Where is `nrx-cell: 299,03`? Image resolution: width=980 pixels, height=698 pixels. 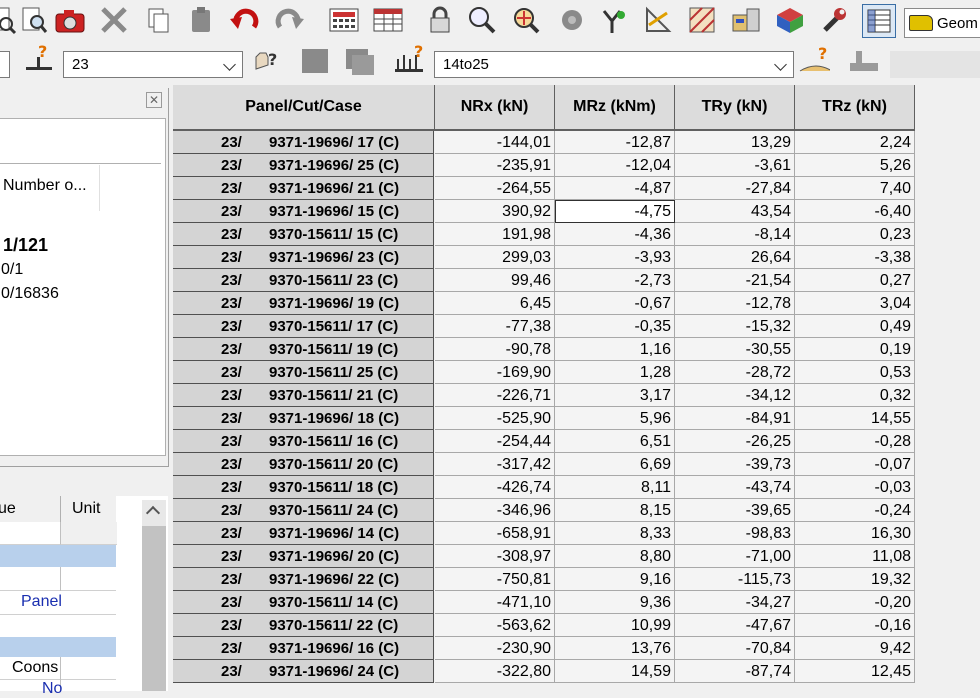
nrx-cell: 299,03 is located at coordinates (495, 257).